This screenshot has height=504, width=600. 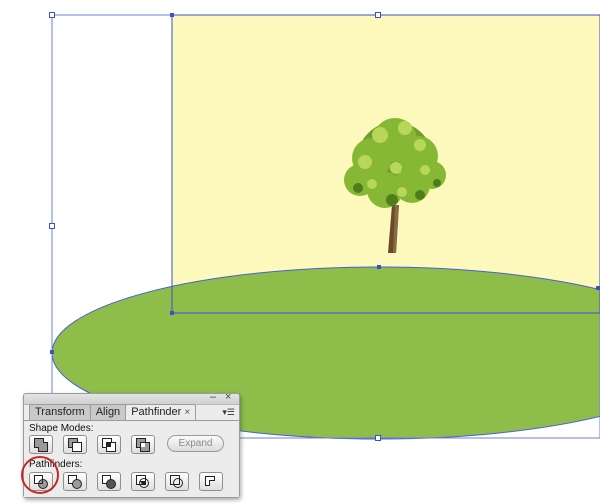 I want to click on crop-icon, so click(x=142, y=481).